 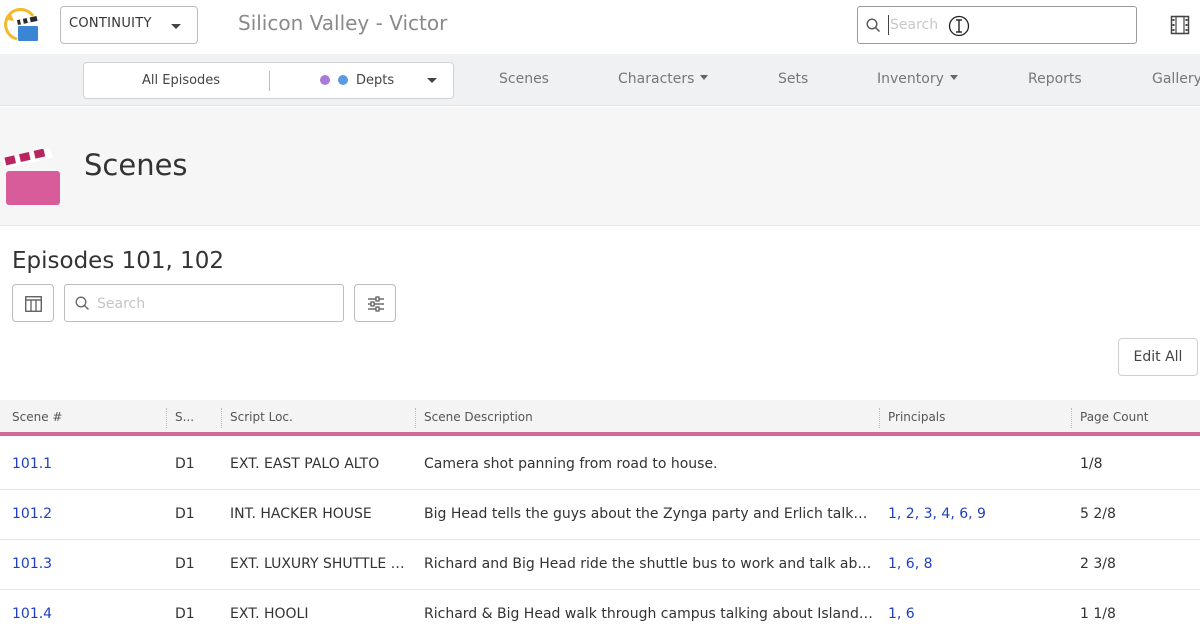 What do you see at coordinates (1091, 464) in the screenshot?
I see `page-count-cell: 1/8` at bounding box center [1091, 464].